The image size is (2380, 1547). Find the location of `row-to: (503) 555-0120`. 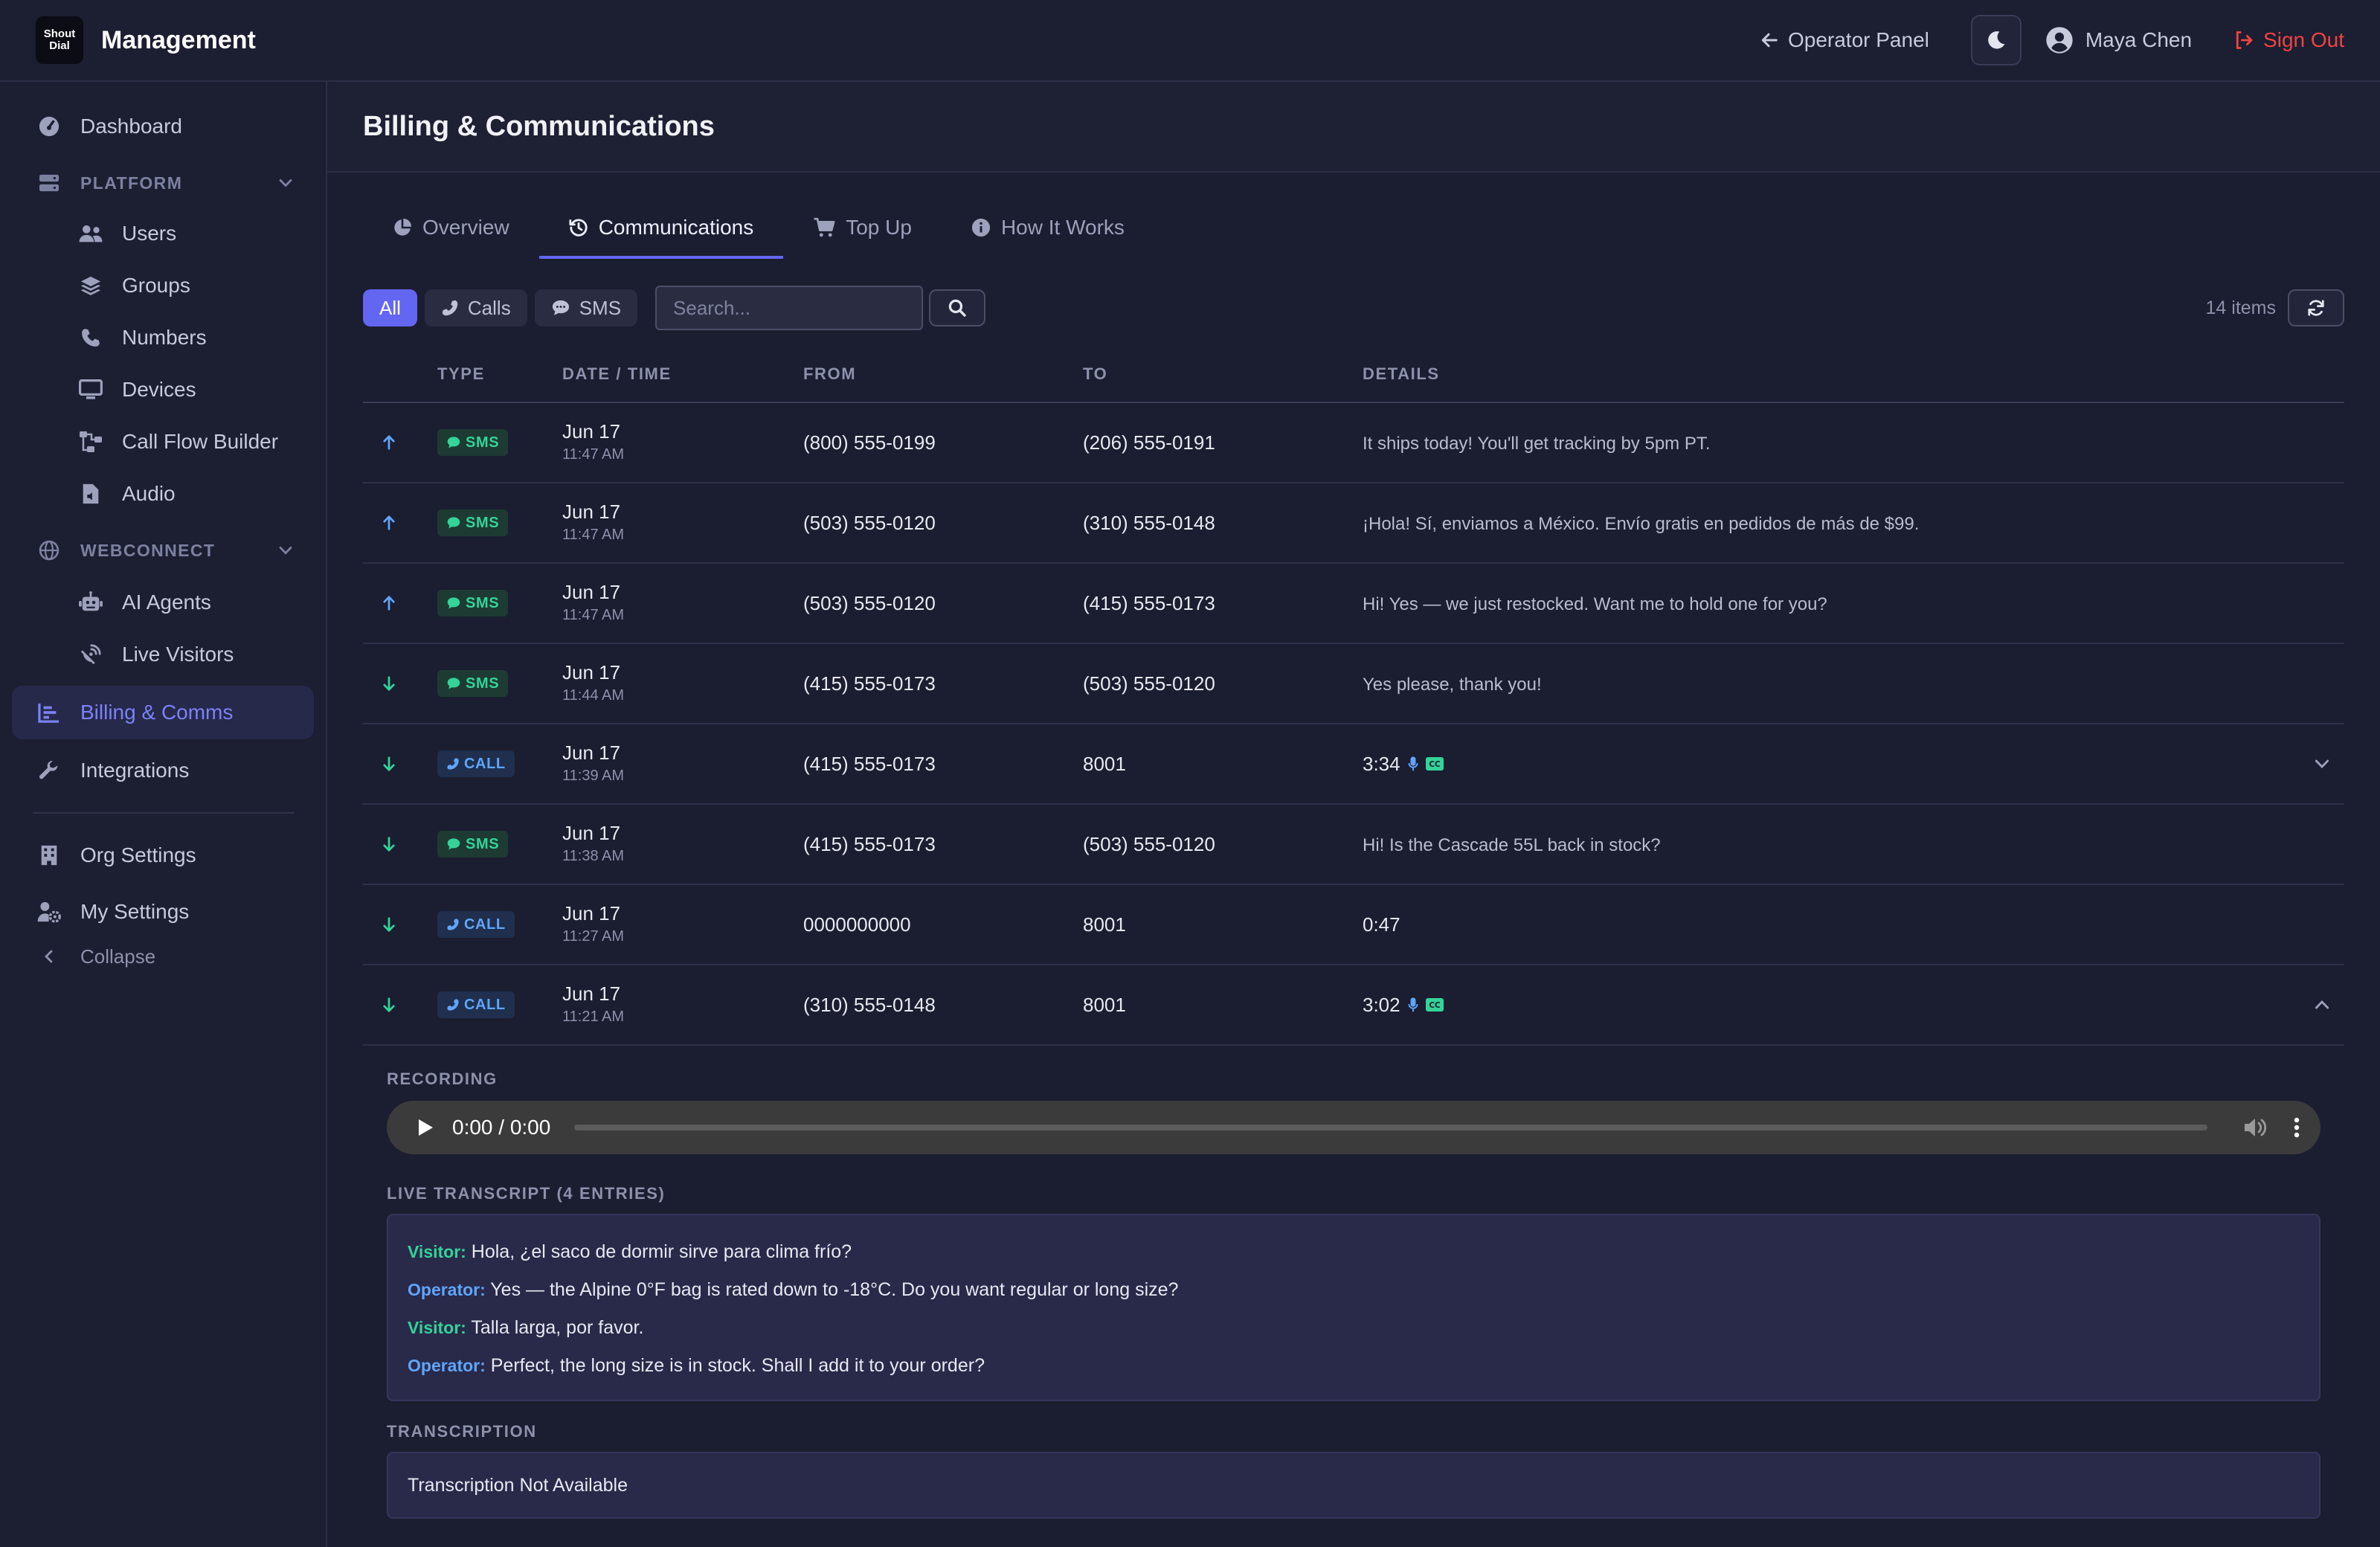

row-to: (503) 555-0120 is located at coordinates (1149, 844).